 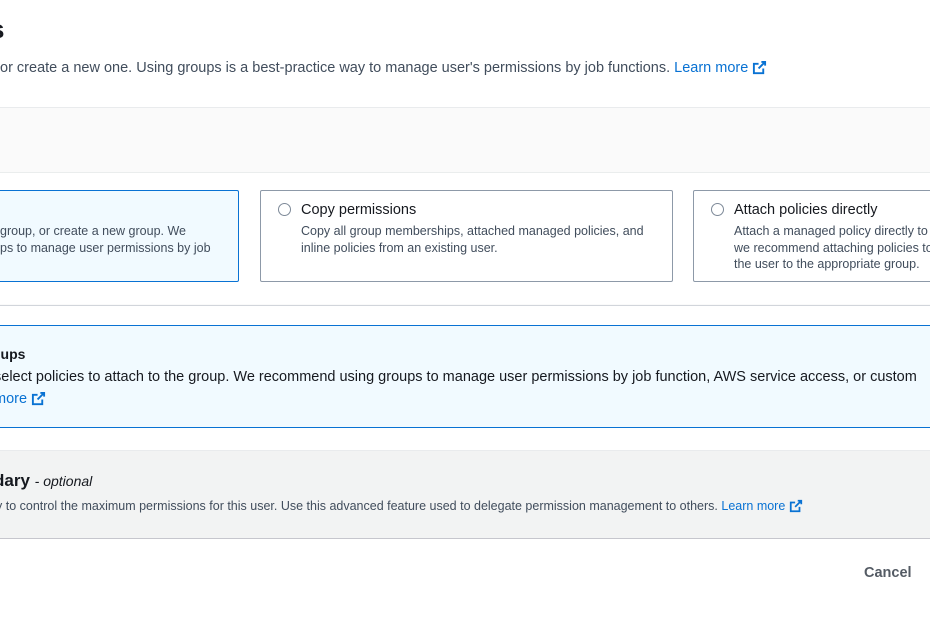 I want to click on permissions-boundary-panel, so click(x=465, y=494).